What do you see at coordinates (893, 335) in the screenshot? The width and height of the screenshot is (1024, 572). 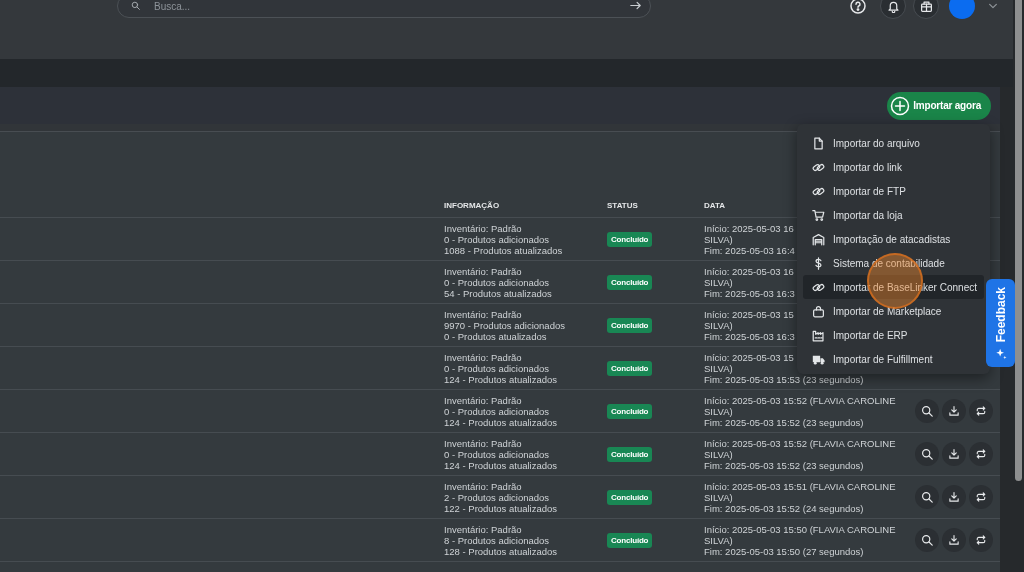 I see `menu-item: Importar de ERP` at bounding box center [893, 335].